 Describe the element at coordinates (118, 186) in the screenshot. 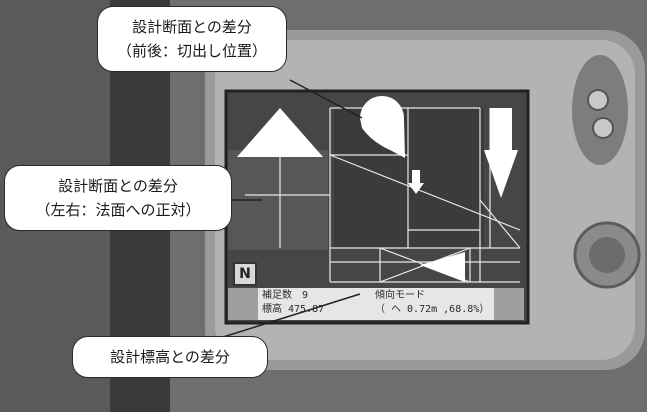

I see `callout-left-right-title: 設計断面との差分` at that location.